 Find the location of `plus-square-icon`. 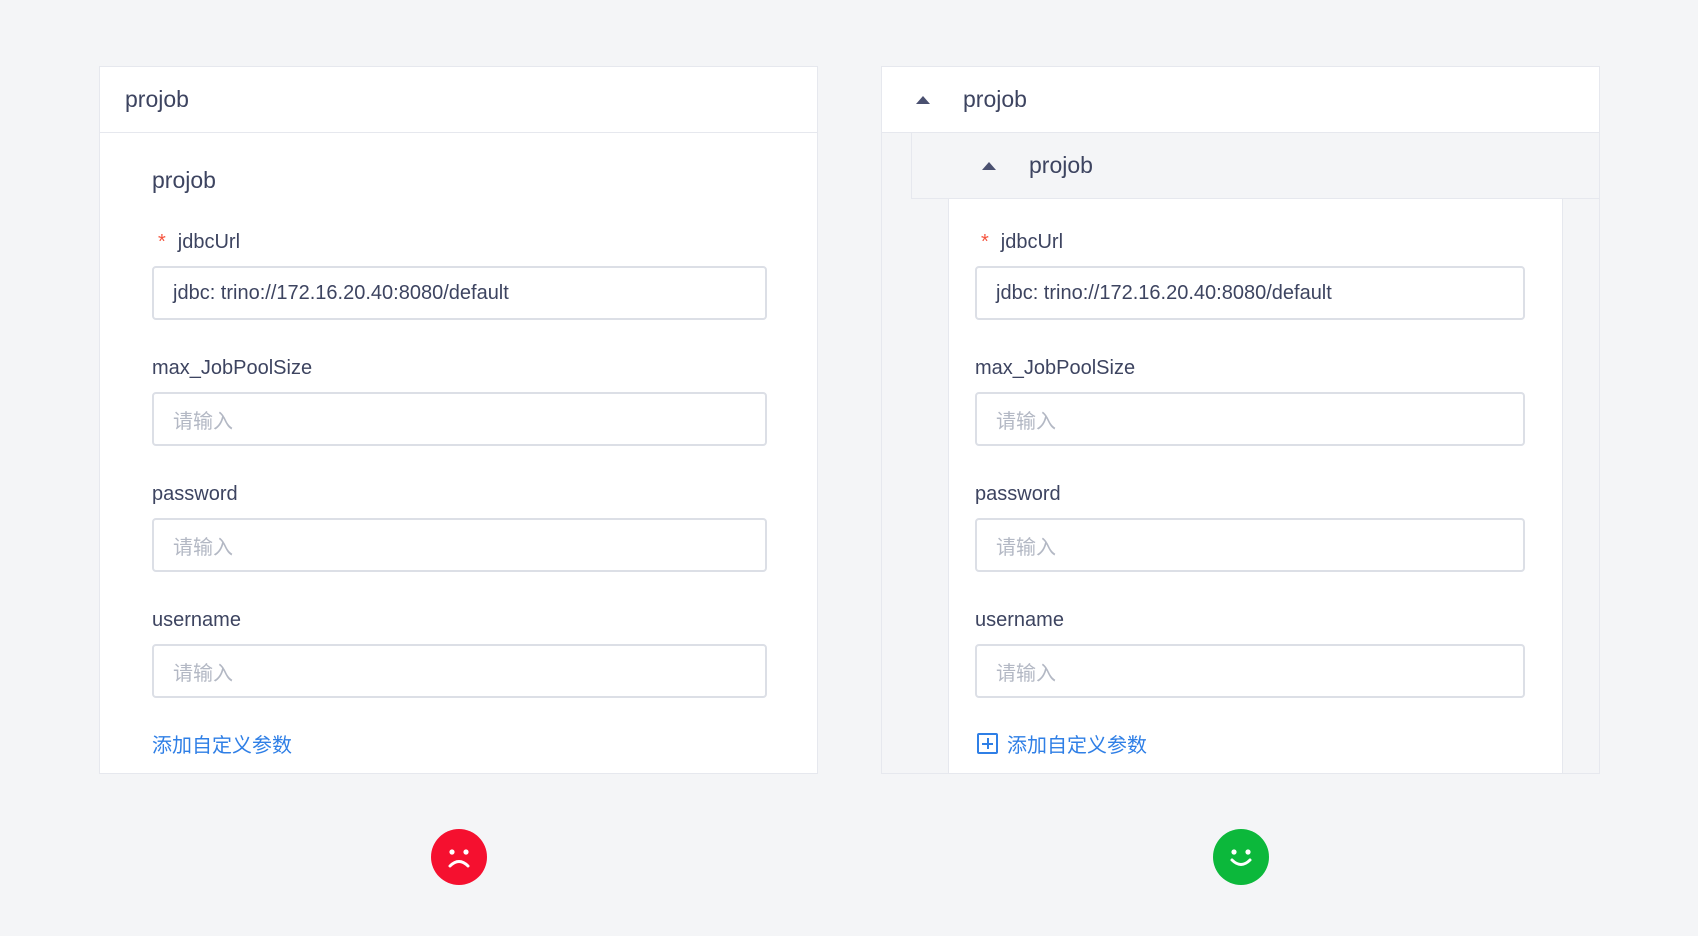

plus-square-icon is located at coordinates (987, 743).